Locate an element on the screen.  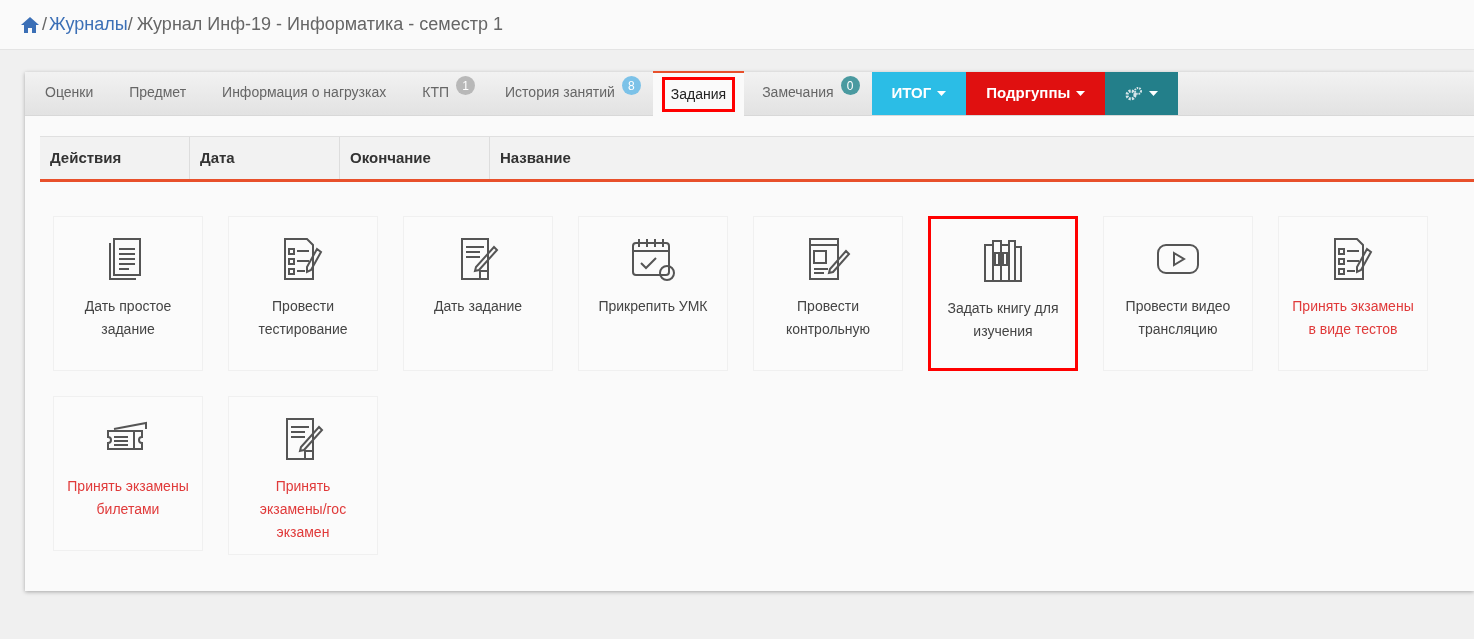
tab: Предмет is located at coordinates (158, 92).